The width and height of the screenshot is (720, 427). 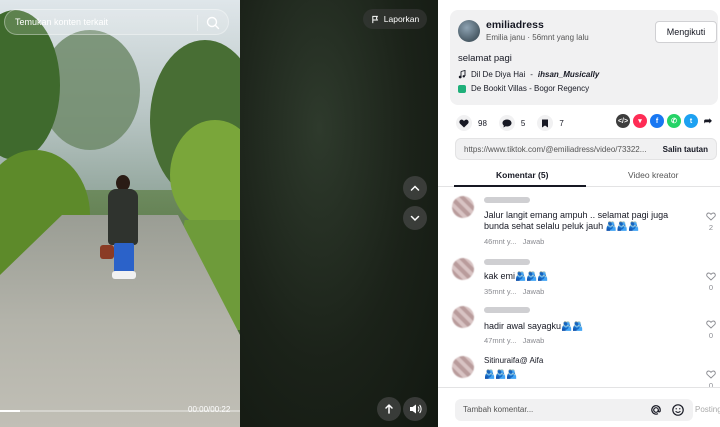 What do you see at coordinates (522, 175) in the screenshot?
I see `tab-comments: Komentar (5)` at bounding box center [522, 175].